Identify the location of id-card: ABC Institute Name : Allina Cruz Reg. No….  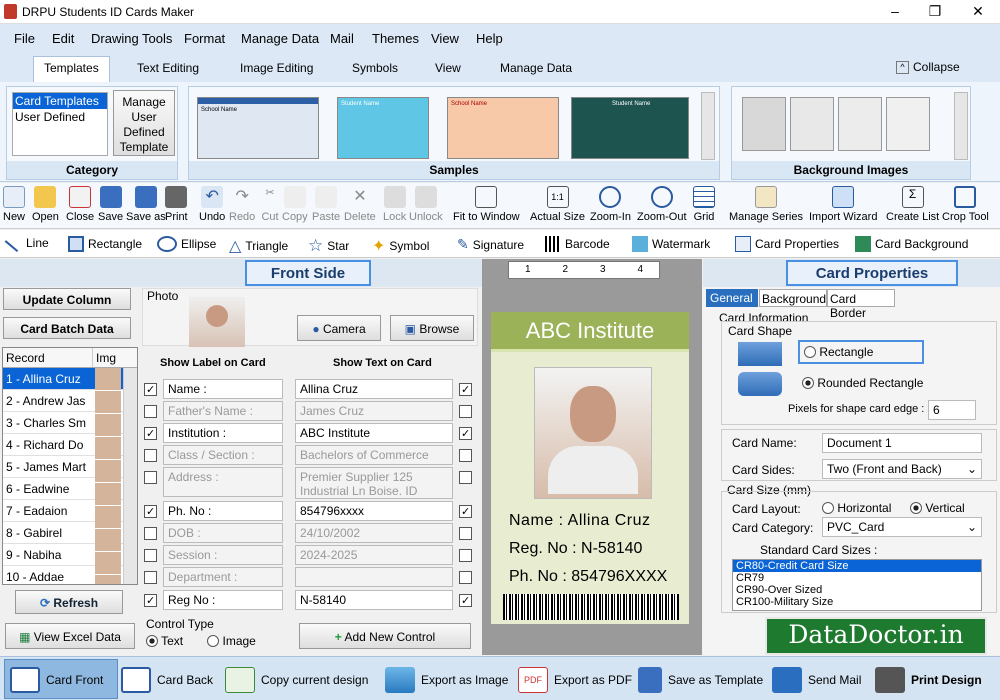
(590, 468).